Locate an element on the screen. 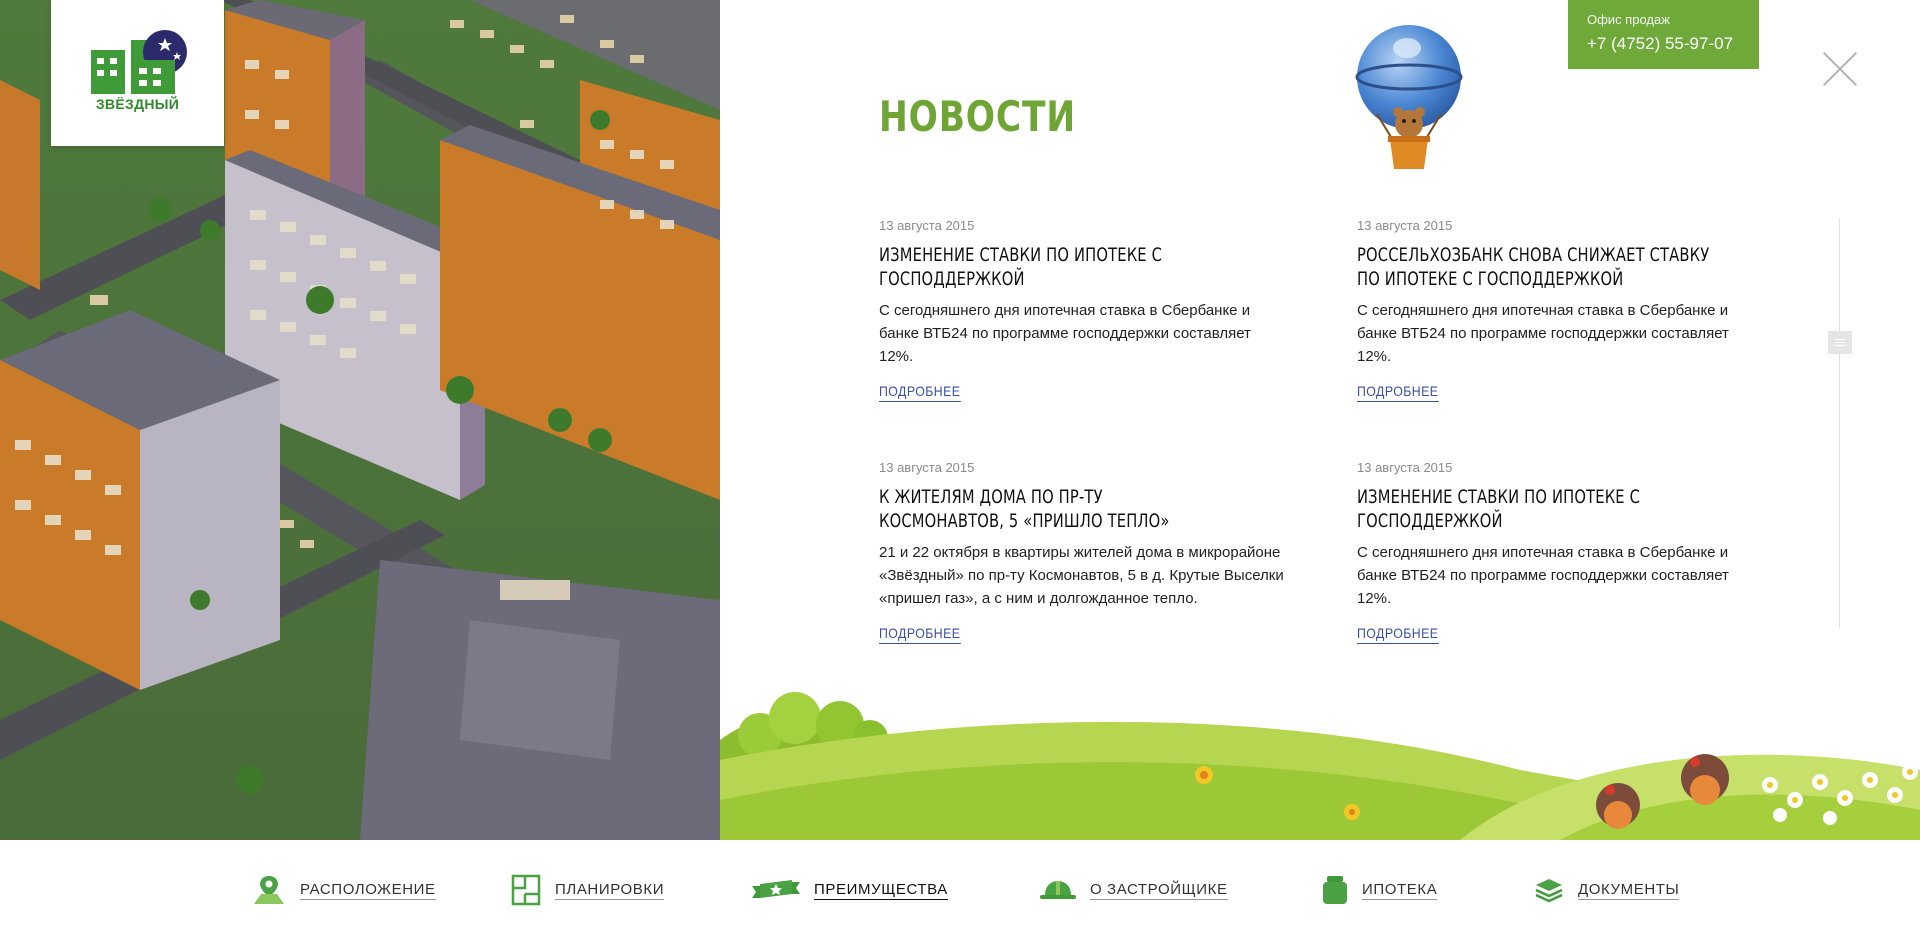 Image resolution: width=1920 pixels, height=943 pixels. scrollbar-track is located at coordinates (1839, 423).